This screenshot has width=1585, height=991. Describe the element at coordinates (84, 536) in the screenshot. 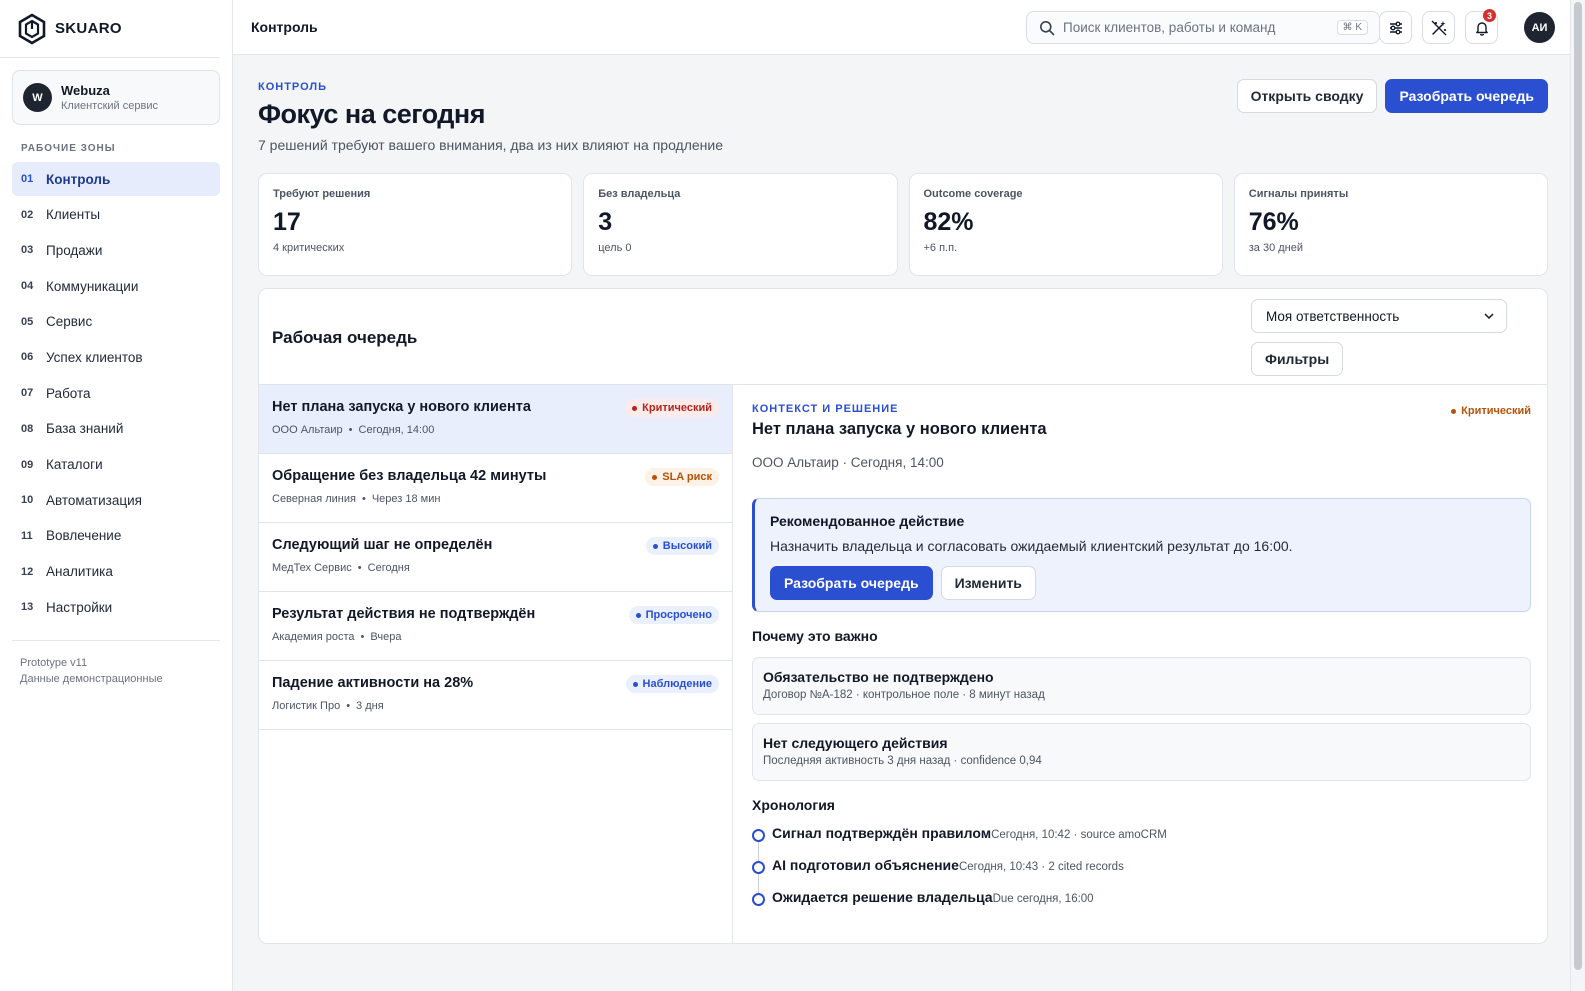

I see `nav-label: Вовлечение` at that location.